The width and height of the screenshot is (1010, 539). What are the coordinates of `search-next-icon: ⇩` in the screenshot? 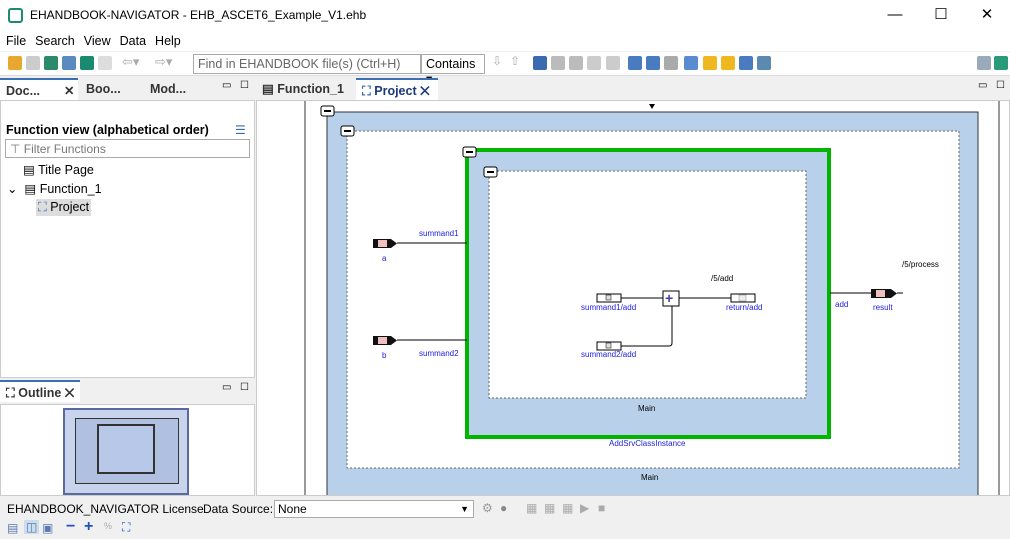 It's located at (499, 61).